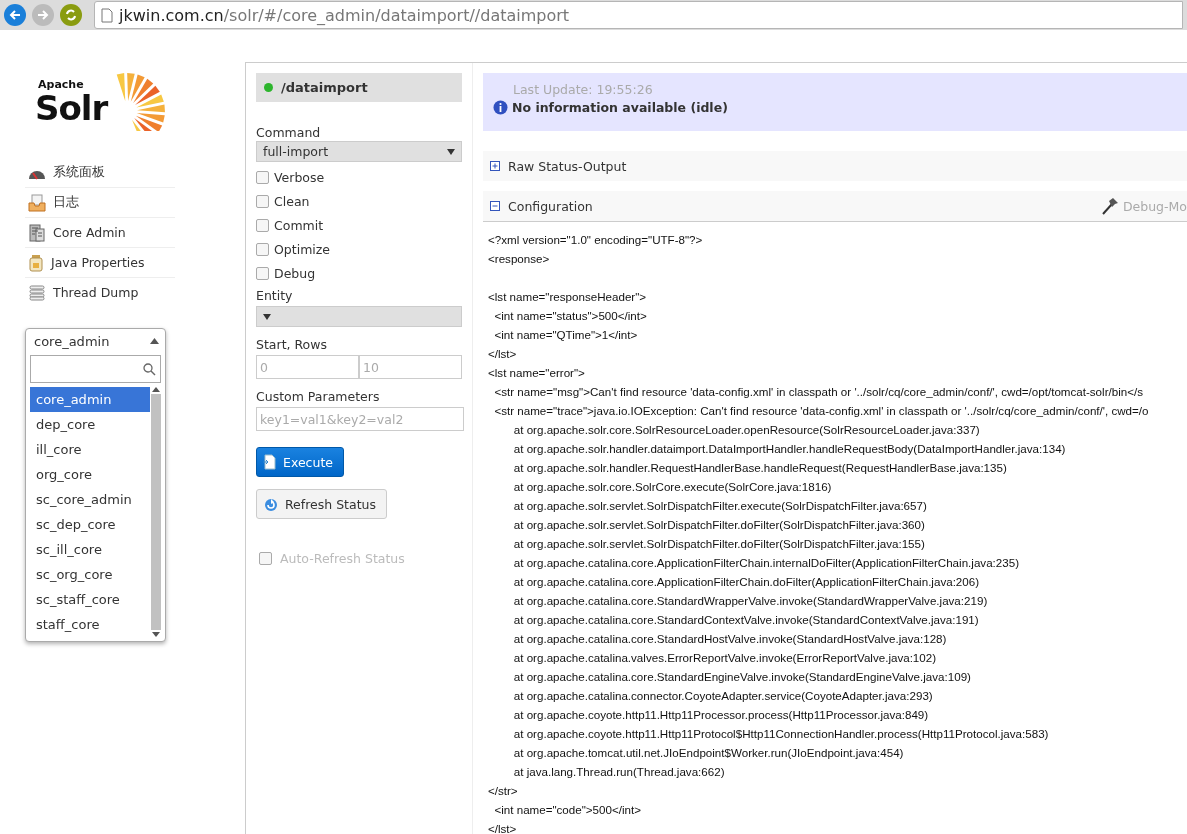  What do you see at coordinates (396, 15) in the screenshot?
I see `url-path: /solr/#/core_admin/dataimport//dataimport` at bounding box center [396, 15].